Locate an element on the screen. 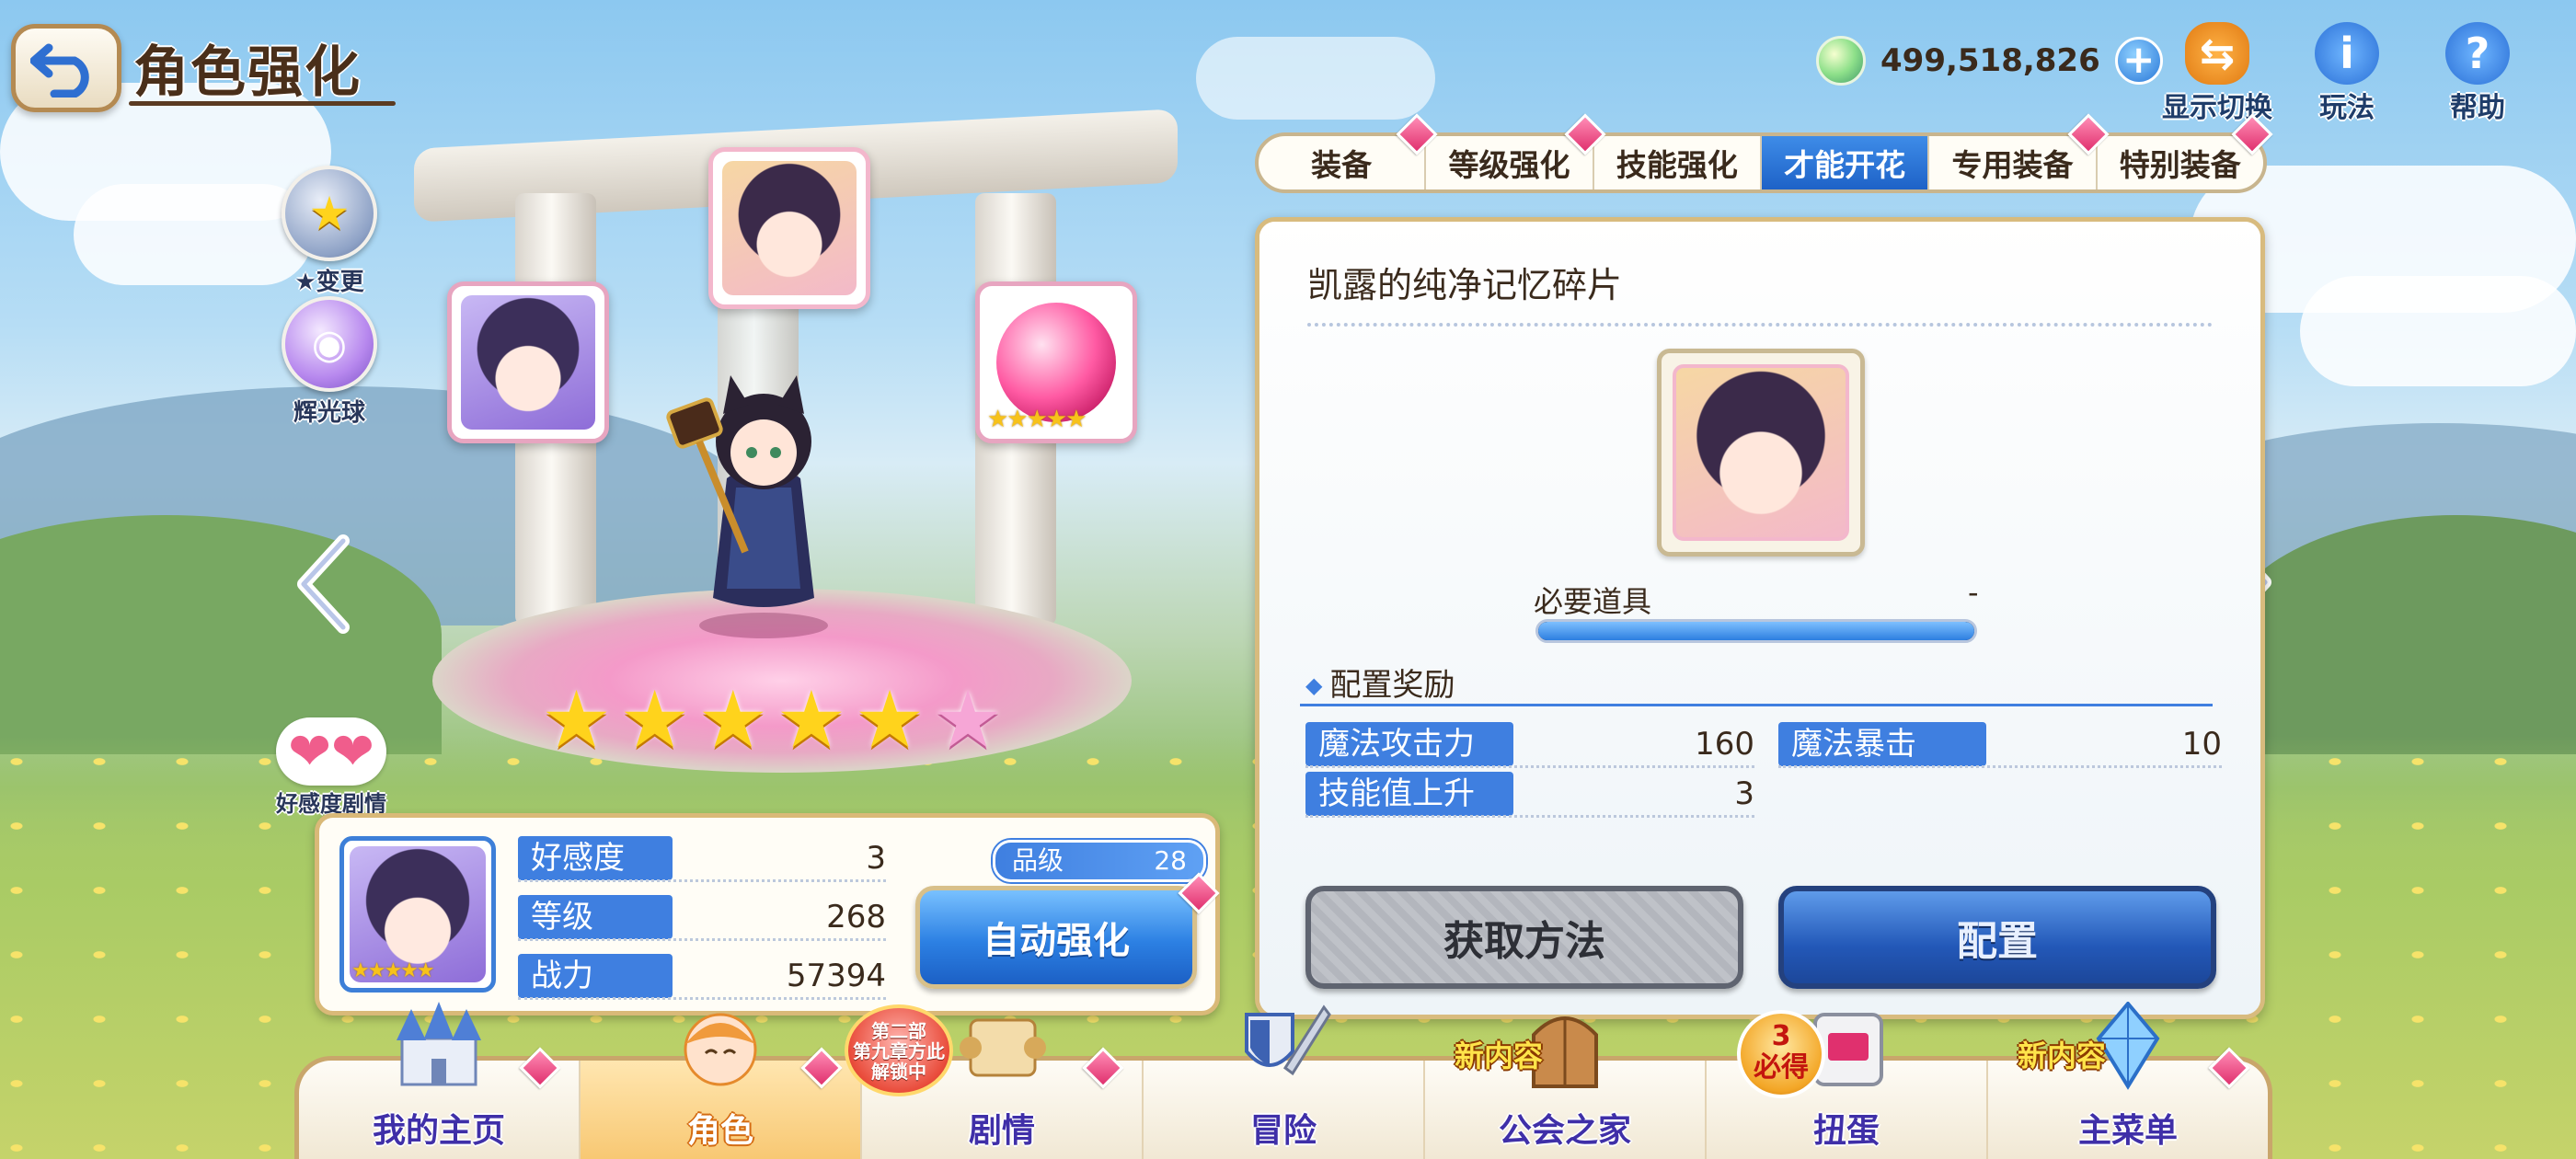 Image resolution: width=2576 pixels, height=1159 pixels. tab-special-equipment: 特别装备 is located at coordinates (2185, 151).